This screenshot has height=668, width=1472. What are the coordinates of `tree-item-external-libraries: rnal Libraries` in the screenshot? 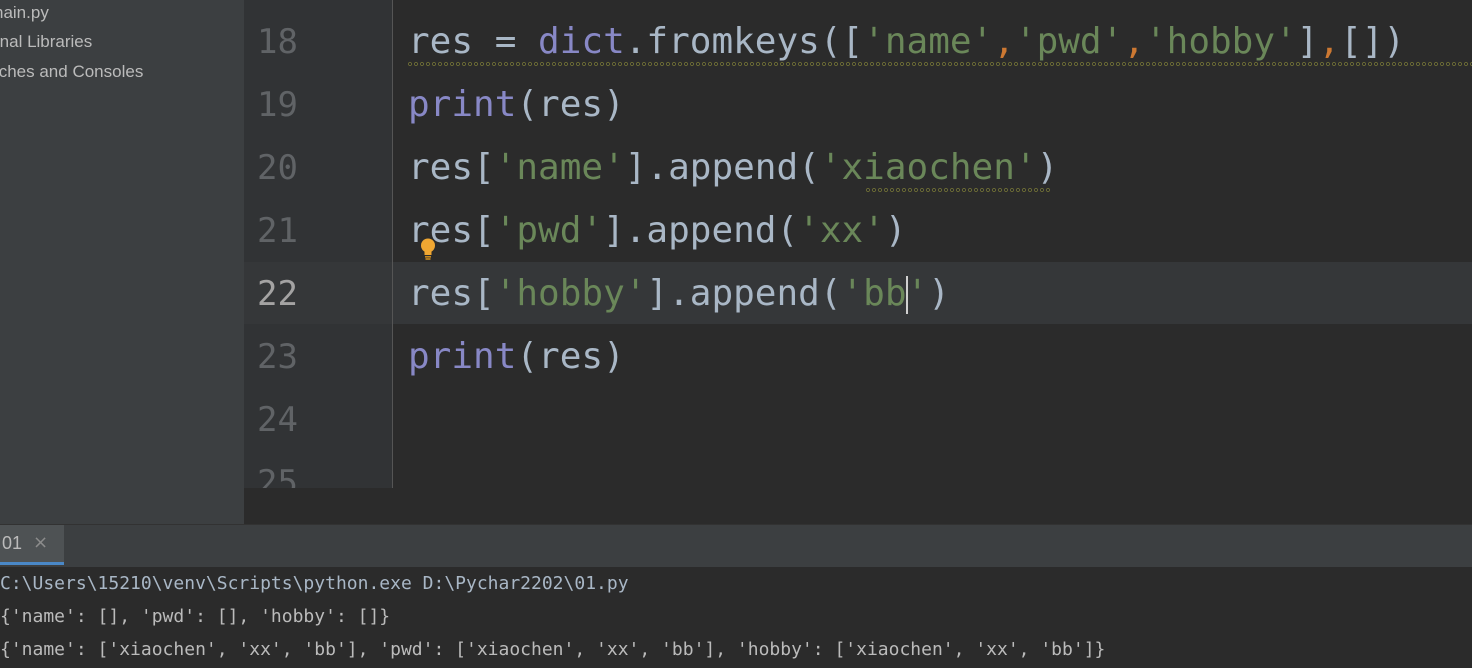 It's located at (46, 42).